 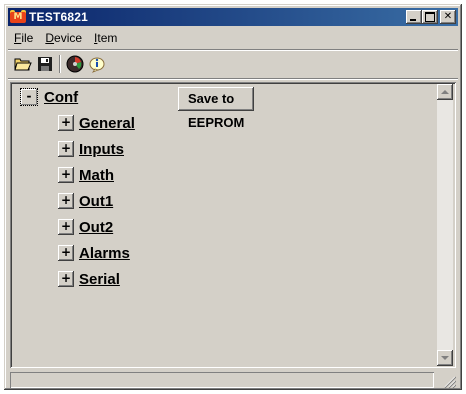 I want to click on tree-node-math: Math, so click(x=96, y=175).